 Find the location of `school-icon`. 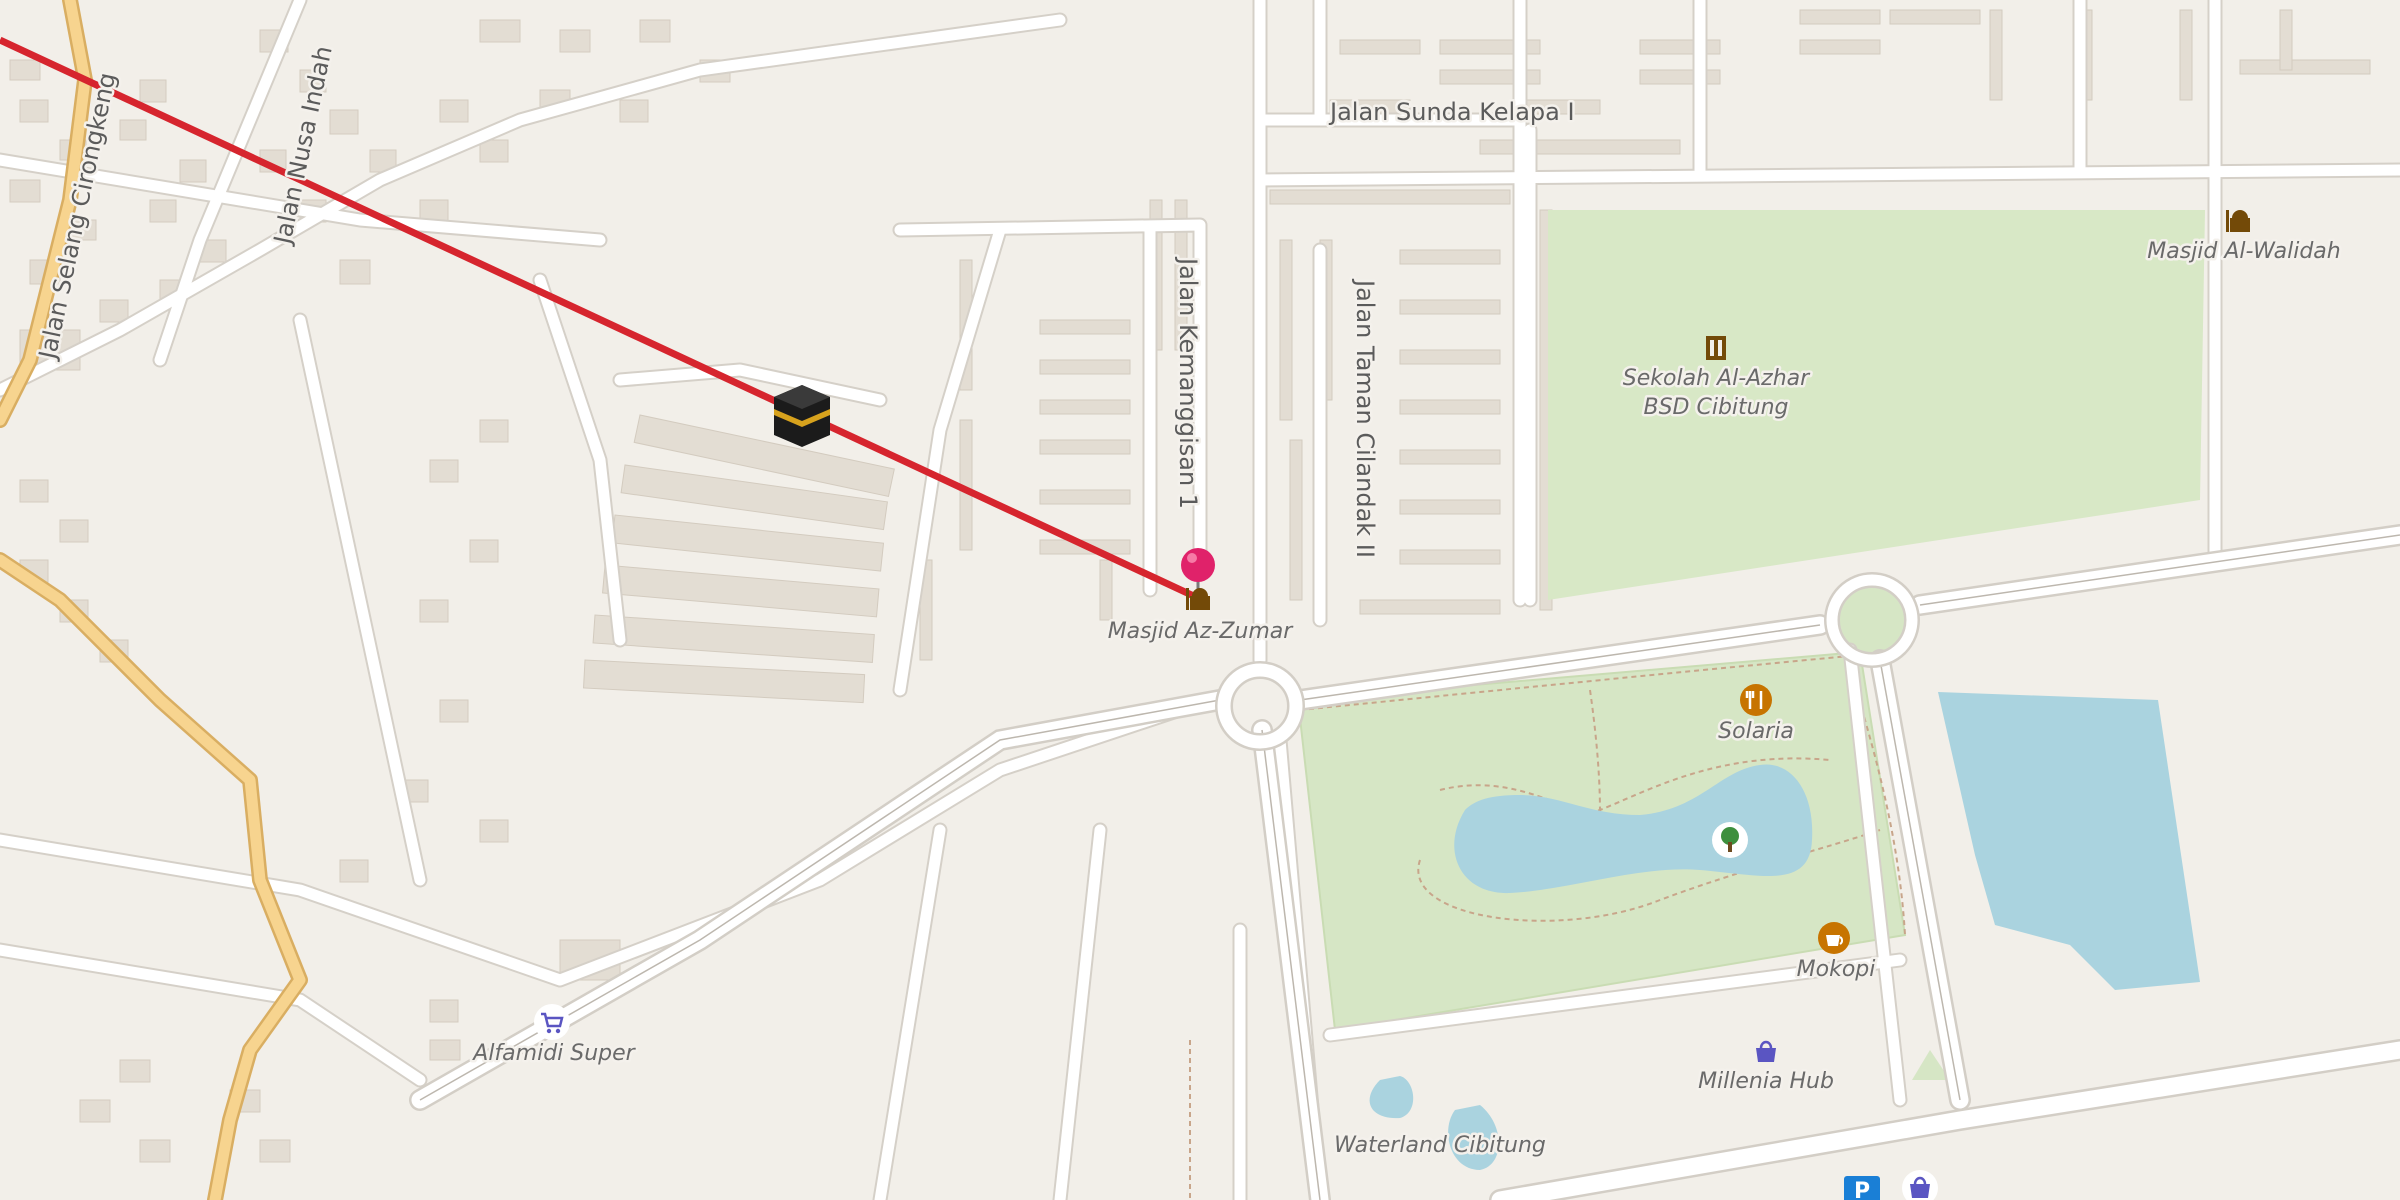

school-icon is located at coordinates (1716, 348).